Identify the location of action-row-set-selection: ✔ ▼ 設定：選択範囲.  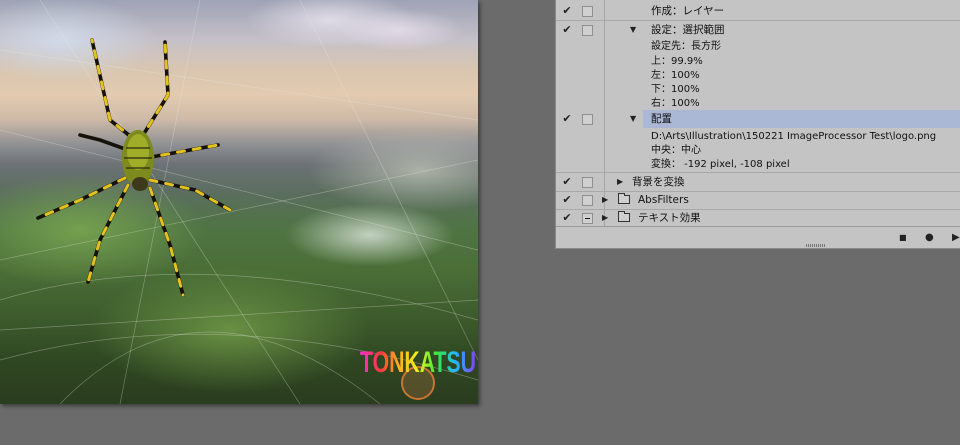
(758, 30).